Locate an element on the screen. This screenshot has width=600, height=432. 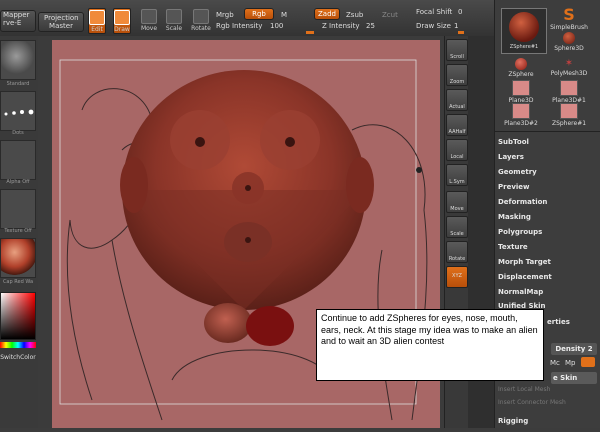
subtool-simplebrush: S SimpleBrush is located at coordinates (569, 19).